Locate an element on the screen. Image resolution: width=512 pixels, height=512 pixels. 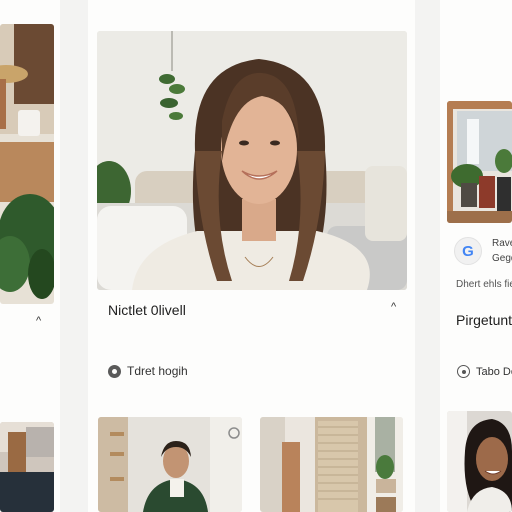
main-card-meta: Tdret hogih is located at coordinates (148, 371).